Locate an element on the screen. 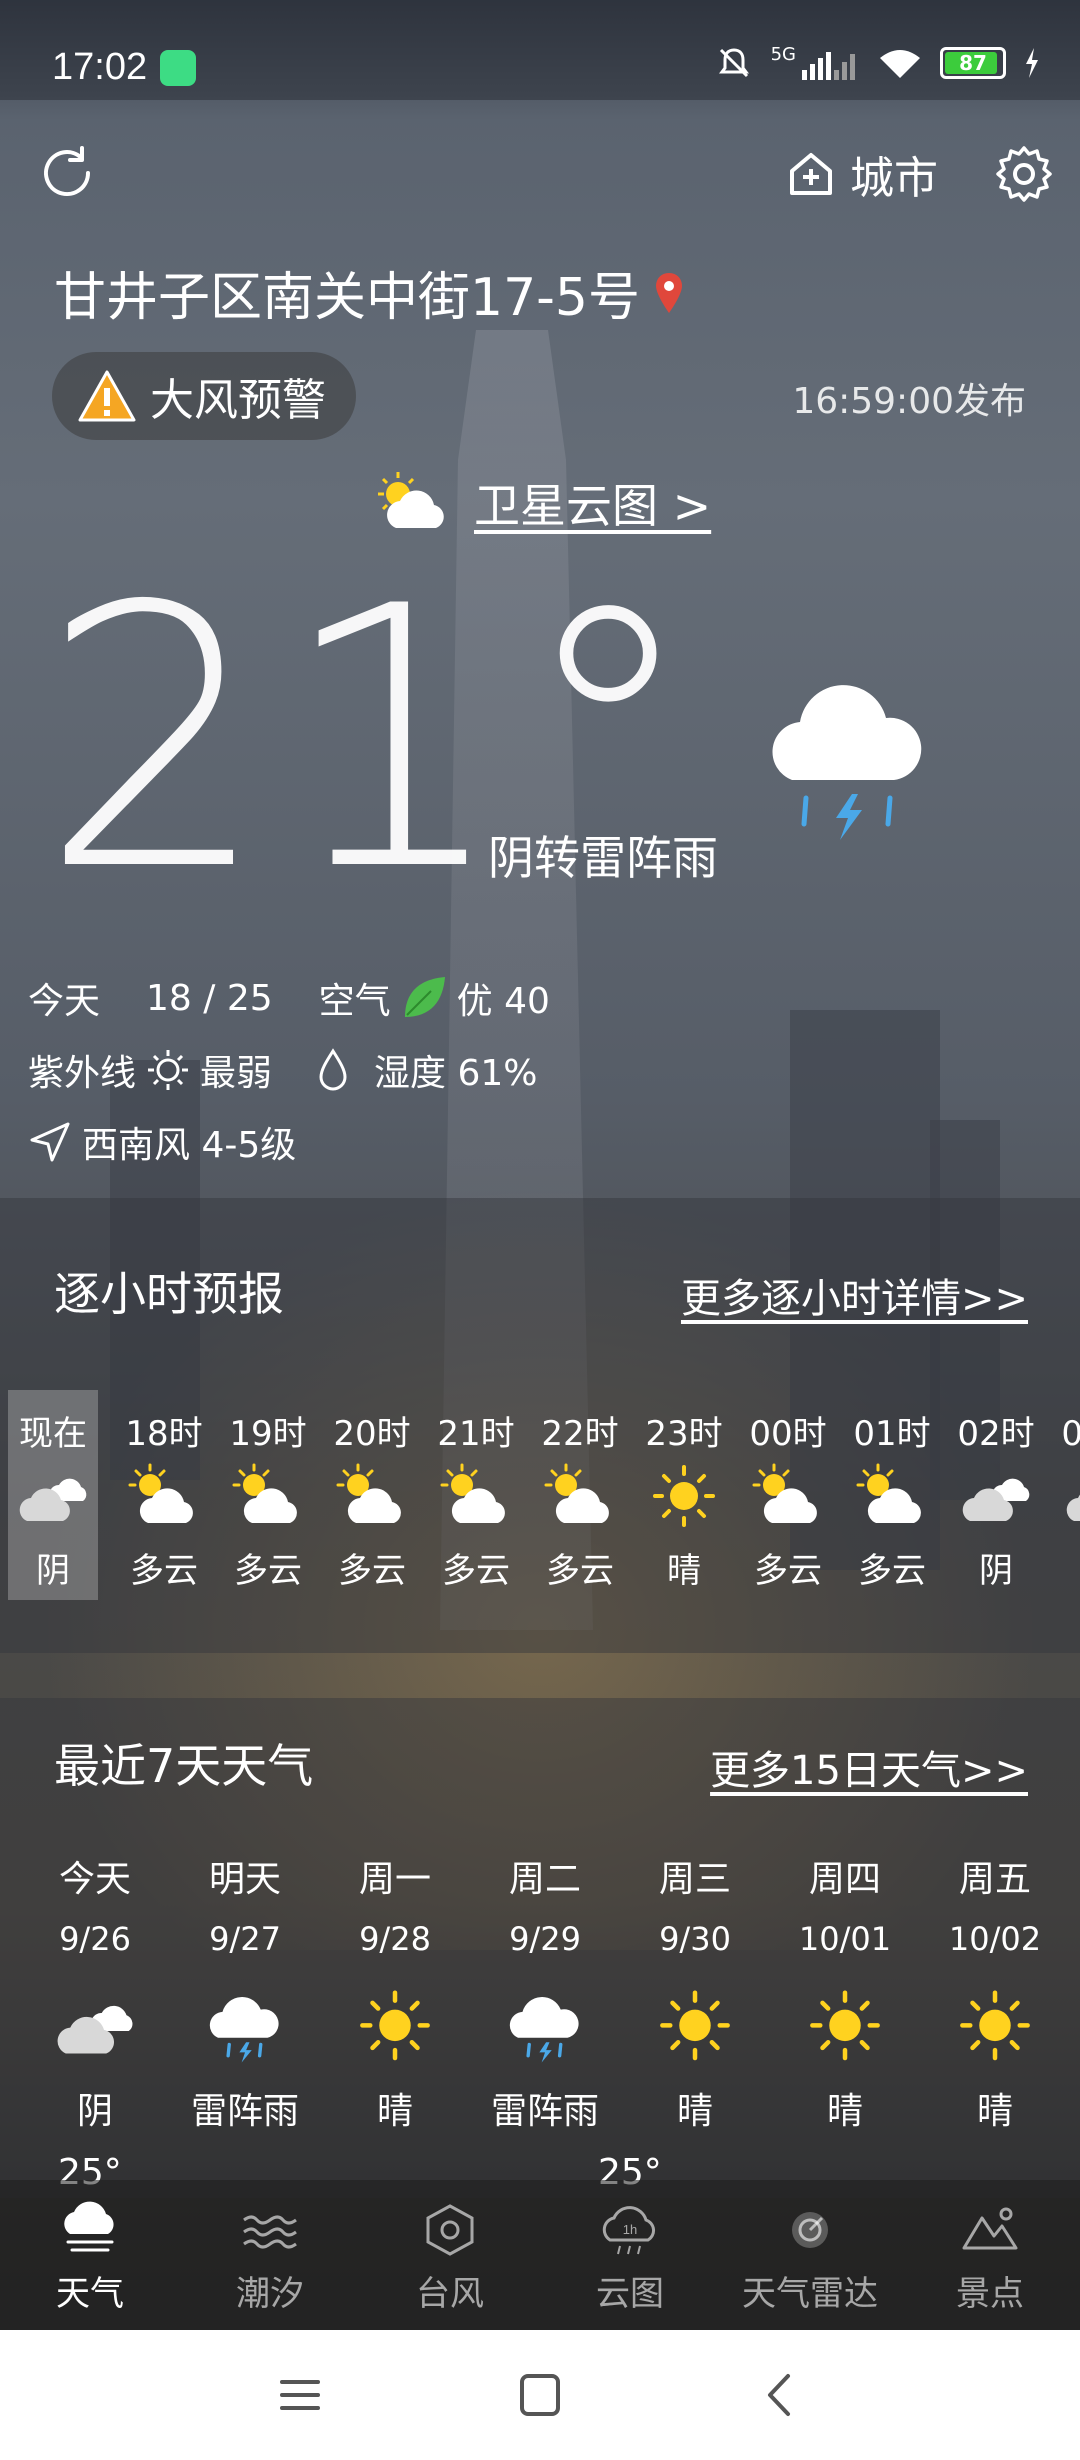  nav-item-label: 天气雷达 is located at coordinates (810, 2294).